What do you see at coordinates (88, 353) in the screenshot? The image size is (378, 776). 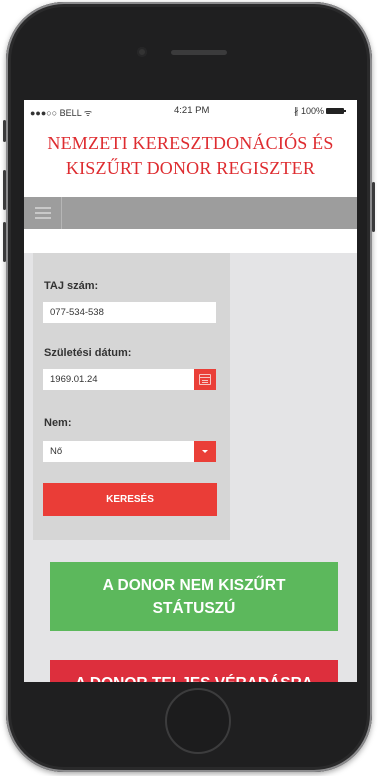 I see `dob-label: Születési dátum:` at bounding box center [88, 353].